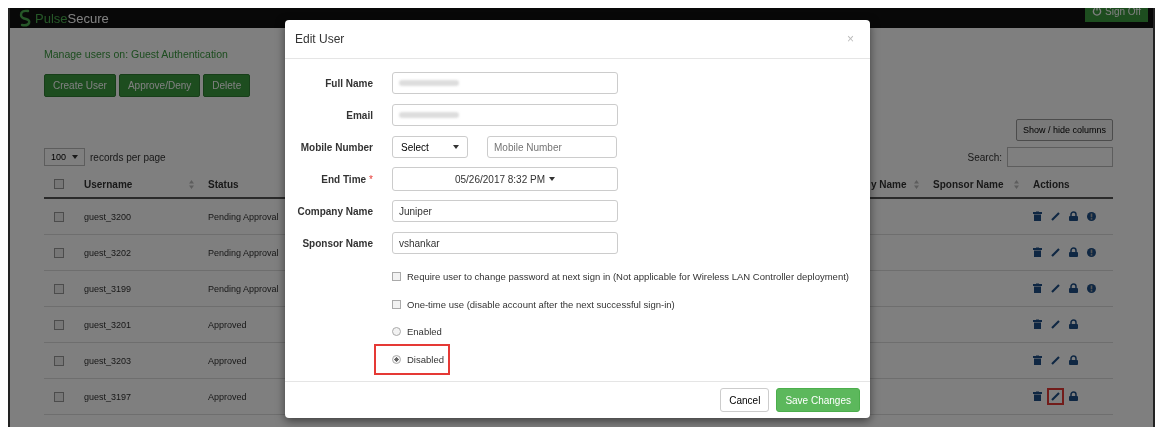 The height and width of the screenshot is (427, 1162). Describe the element at coordinates (359, 115) in the screenshot. I see `field-label: Email` at that location.